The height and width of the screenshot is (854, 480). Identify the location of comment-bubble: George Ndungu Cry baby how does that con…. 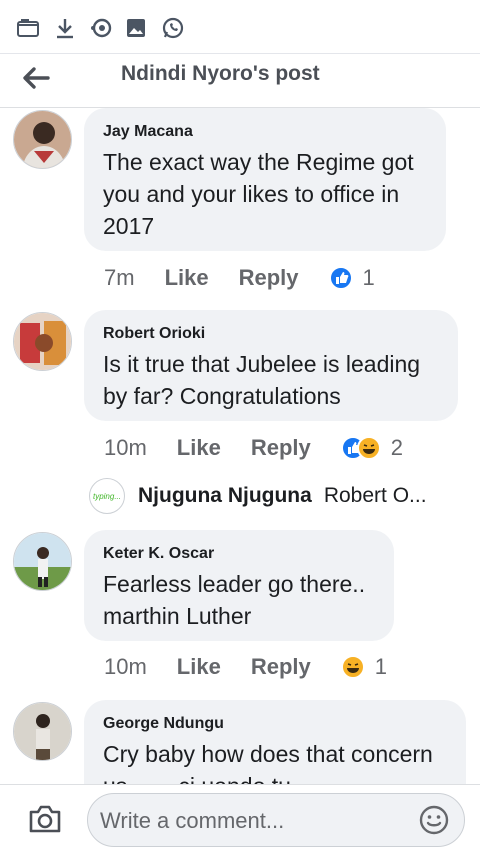
(275, 742).